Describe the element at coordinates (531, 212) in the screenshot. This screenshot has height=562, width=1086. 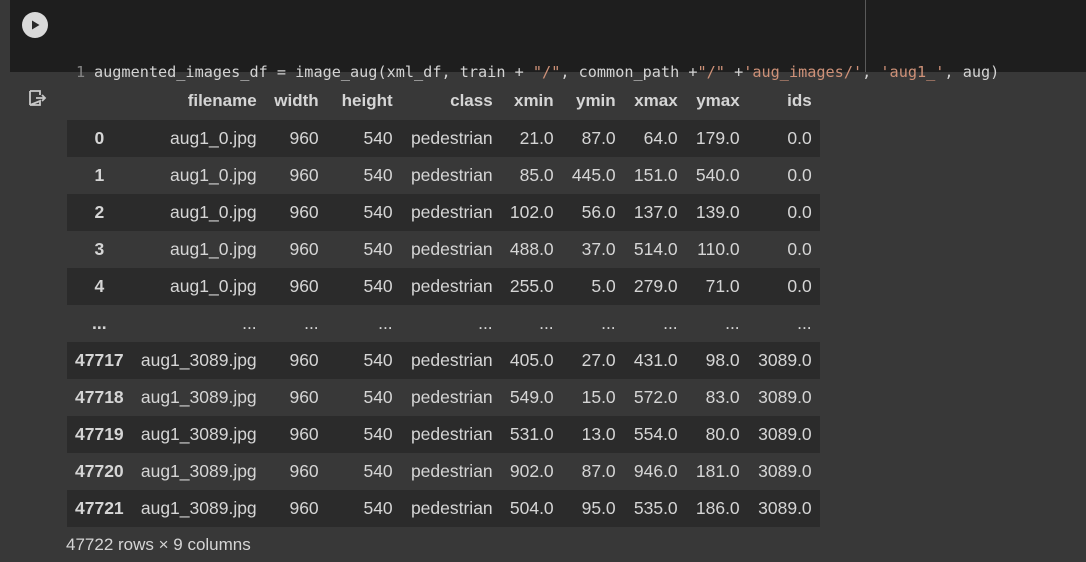
I see `table-cell: 102.0` at that location.